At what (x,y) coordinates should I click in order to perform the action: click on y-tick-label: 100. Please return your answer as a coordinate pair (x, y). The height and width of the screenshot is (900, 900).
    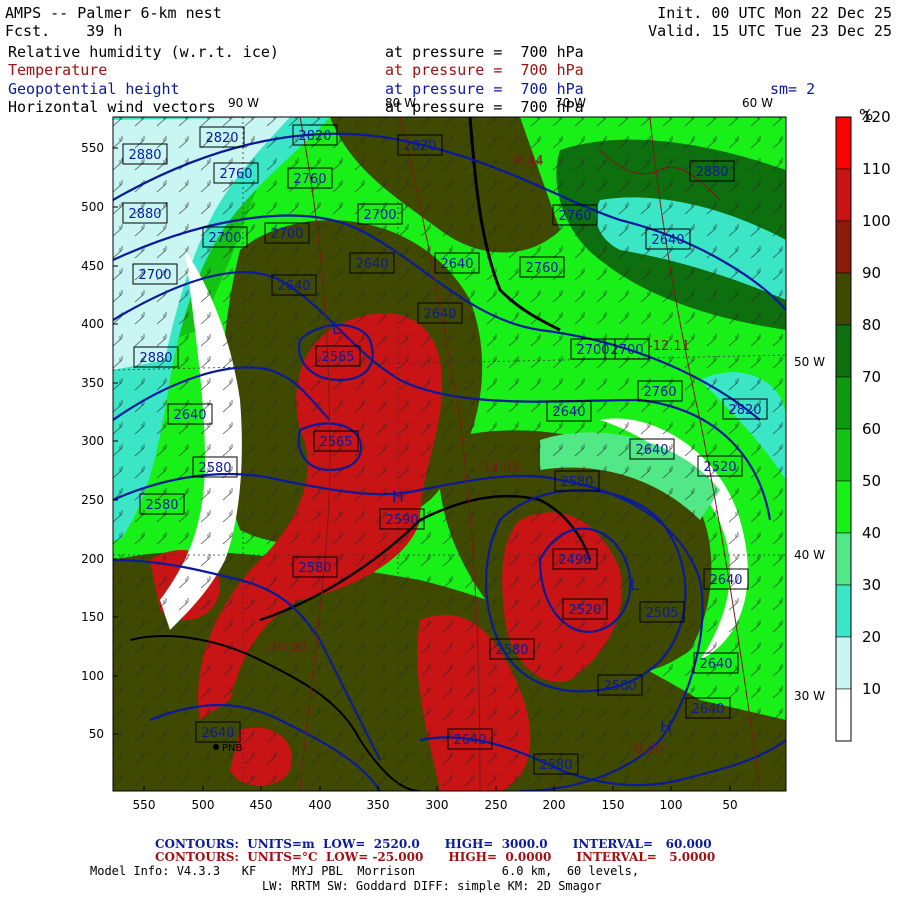
    Looking at the image, I should click on (92, 676).